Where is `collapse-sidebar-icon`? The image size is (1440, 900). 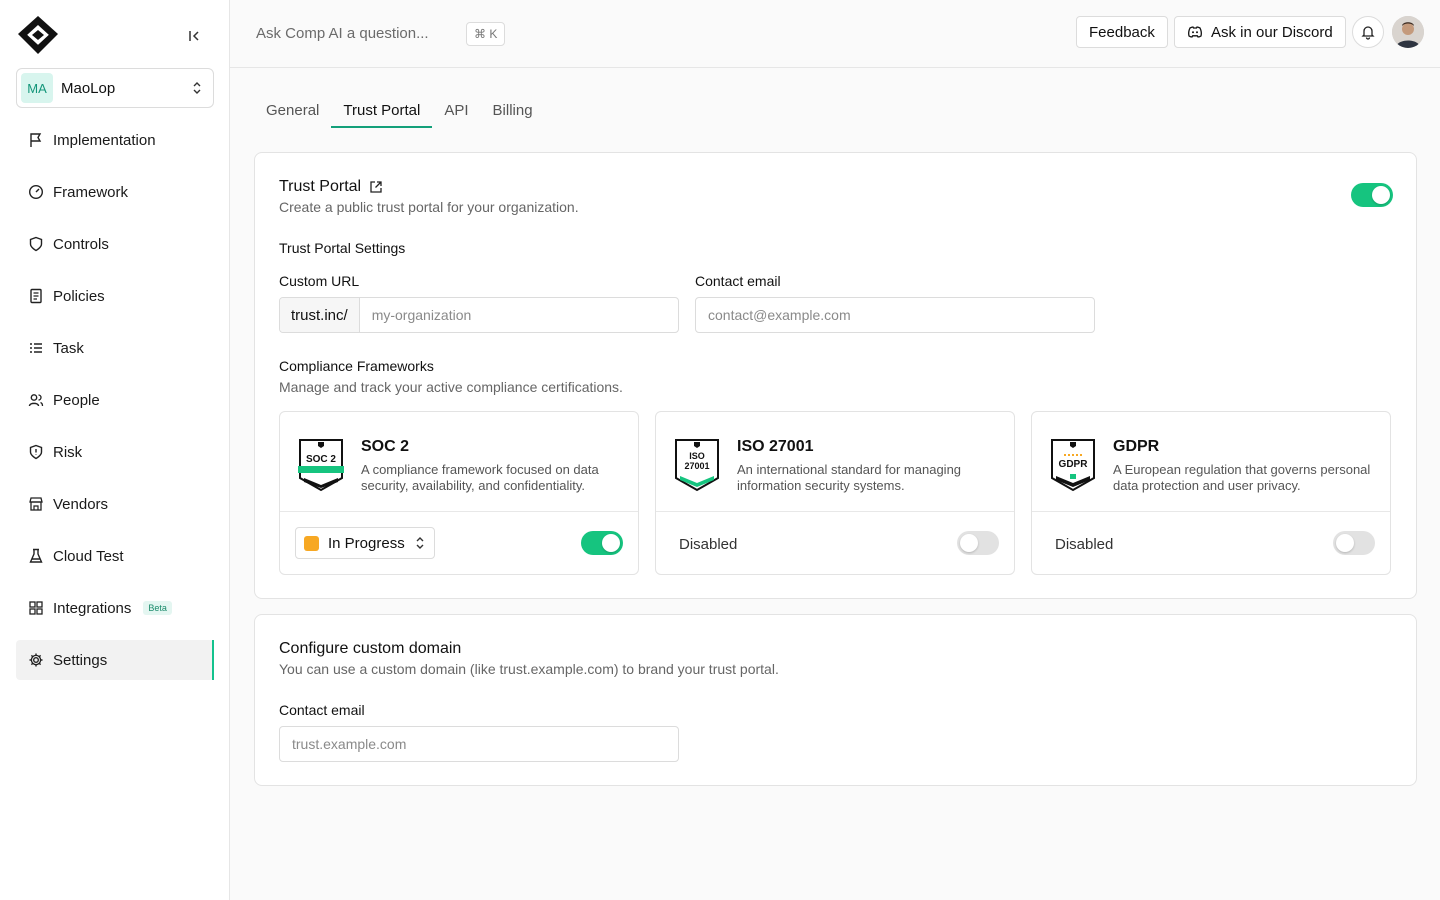 collapse-sidebar-icon is located at coordinates (194, 36).